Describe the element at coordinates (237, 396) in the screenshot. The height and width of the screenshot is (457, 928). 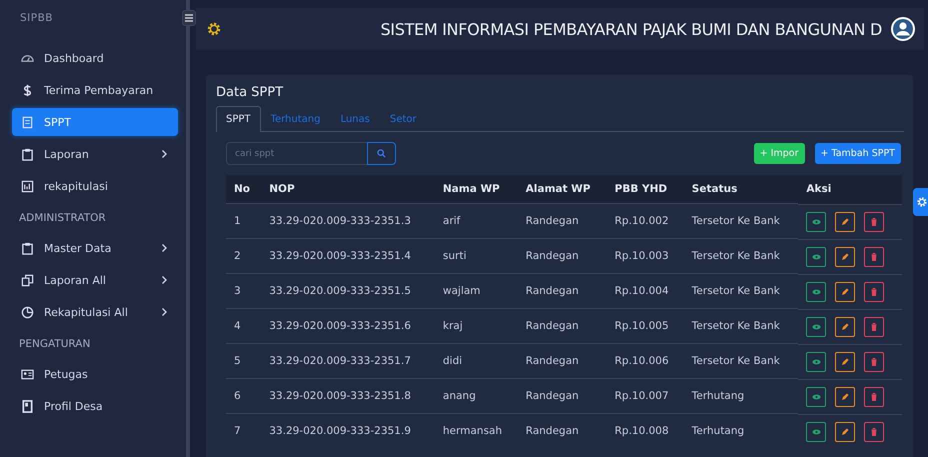
I see `table-cell: 6` at that location.